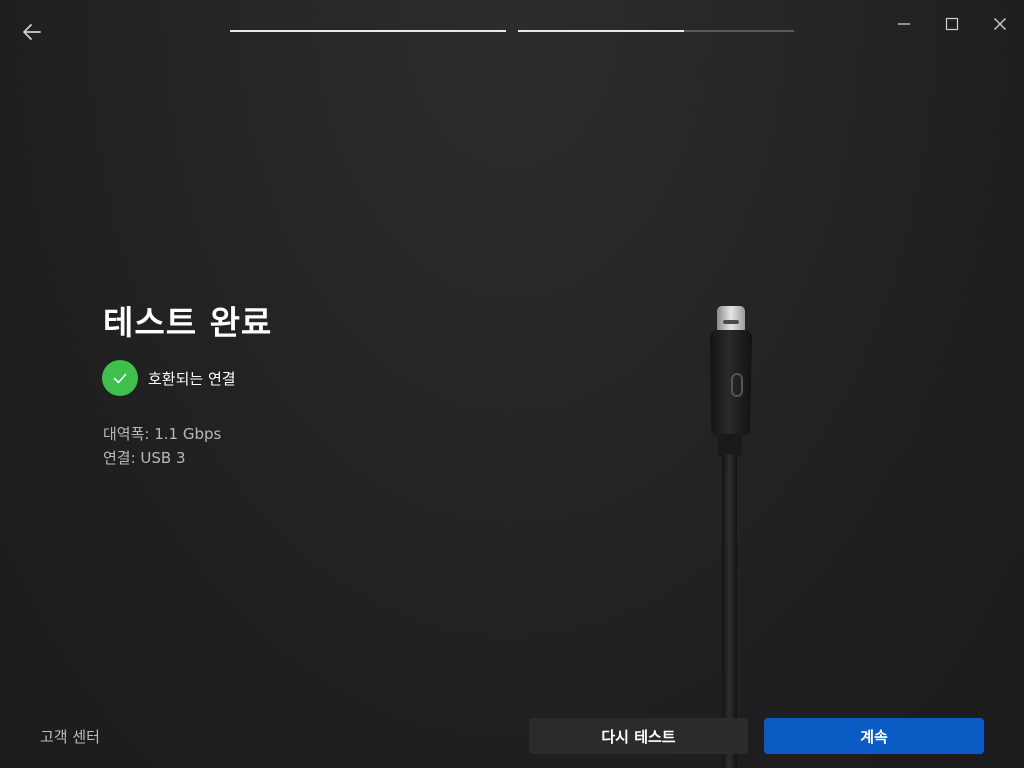  What do you see at coordinates (162, 434) in the screenshot?
I see `bandwidth-detail: 대역폭: 1.1 Gbps` at bounding box center [162, 434].